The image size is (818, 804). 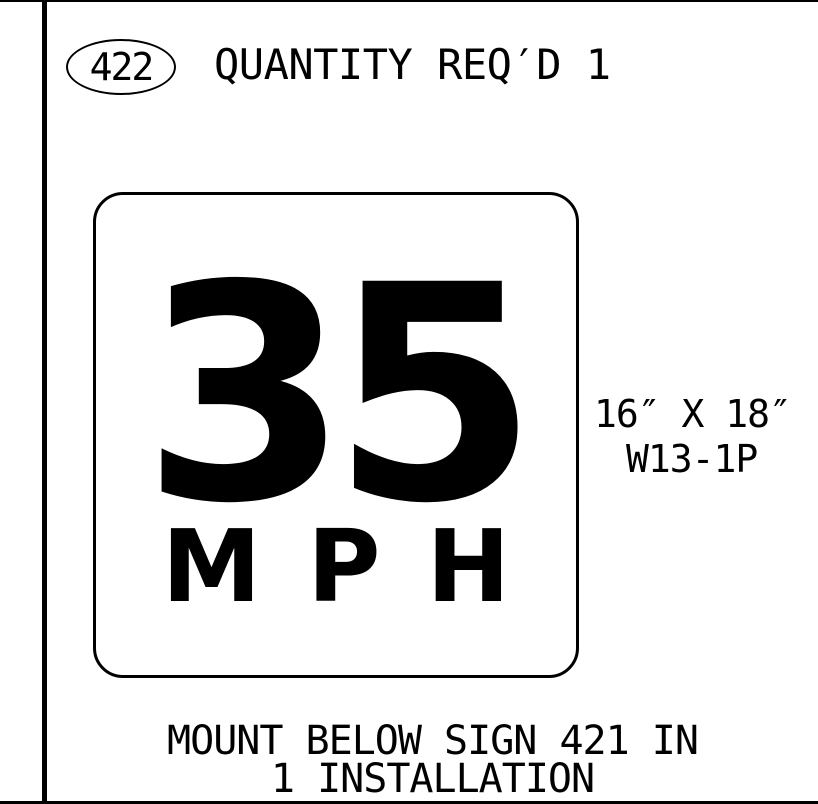 What do you see at coordinates (693, 414) in the screenshot?
I see `sign-size-label: 16″ X 18″` at bounding box center [693, 414].